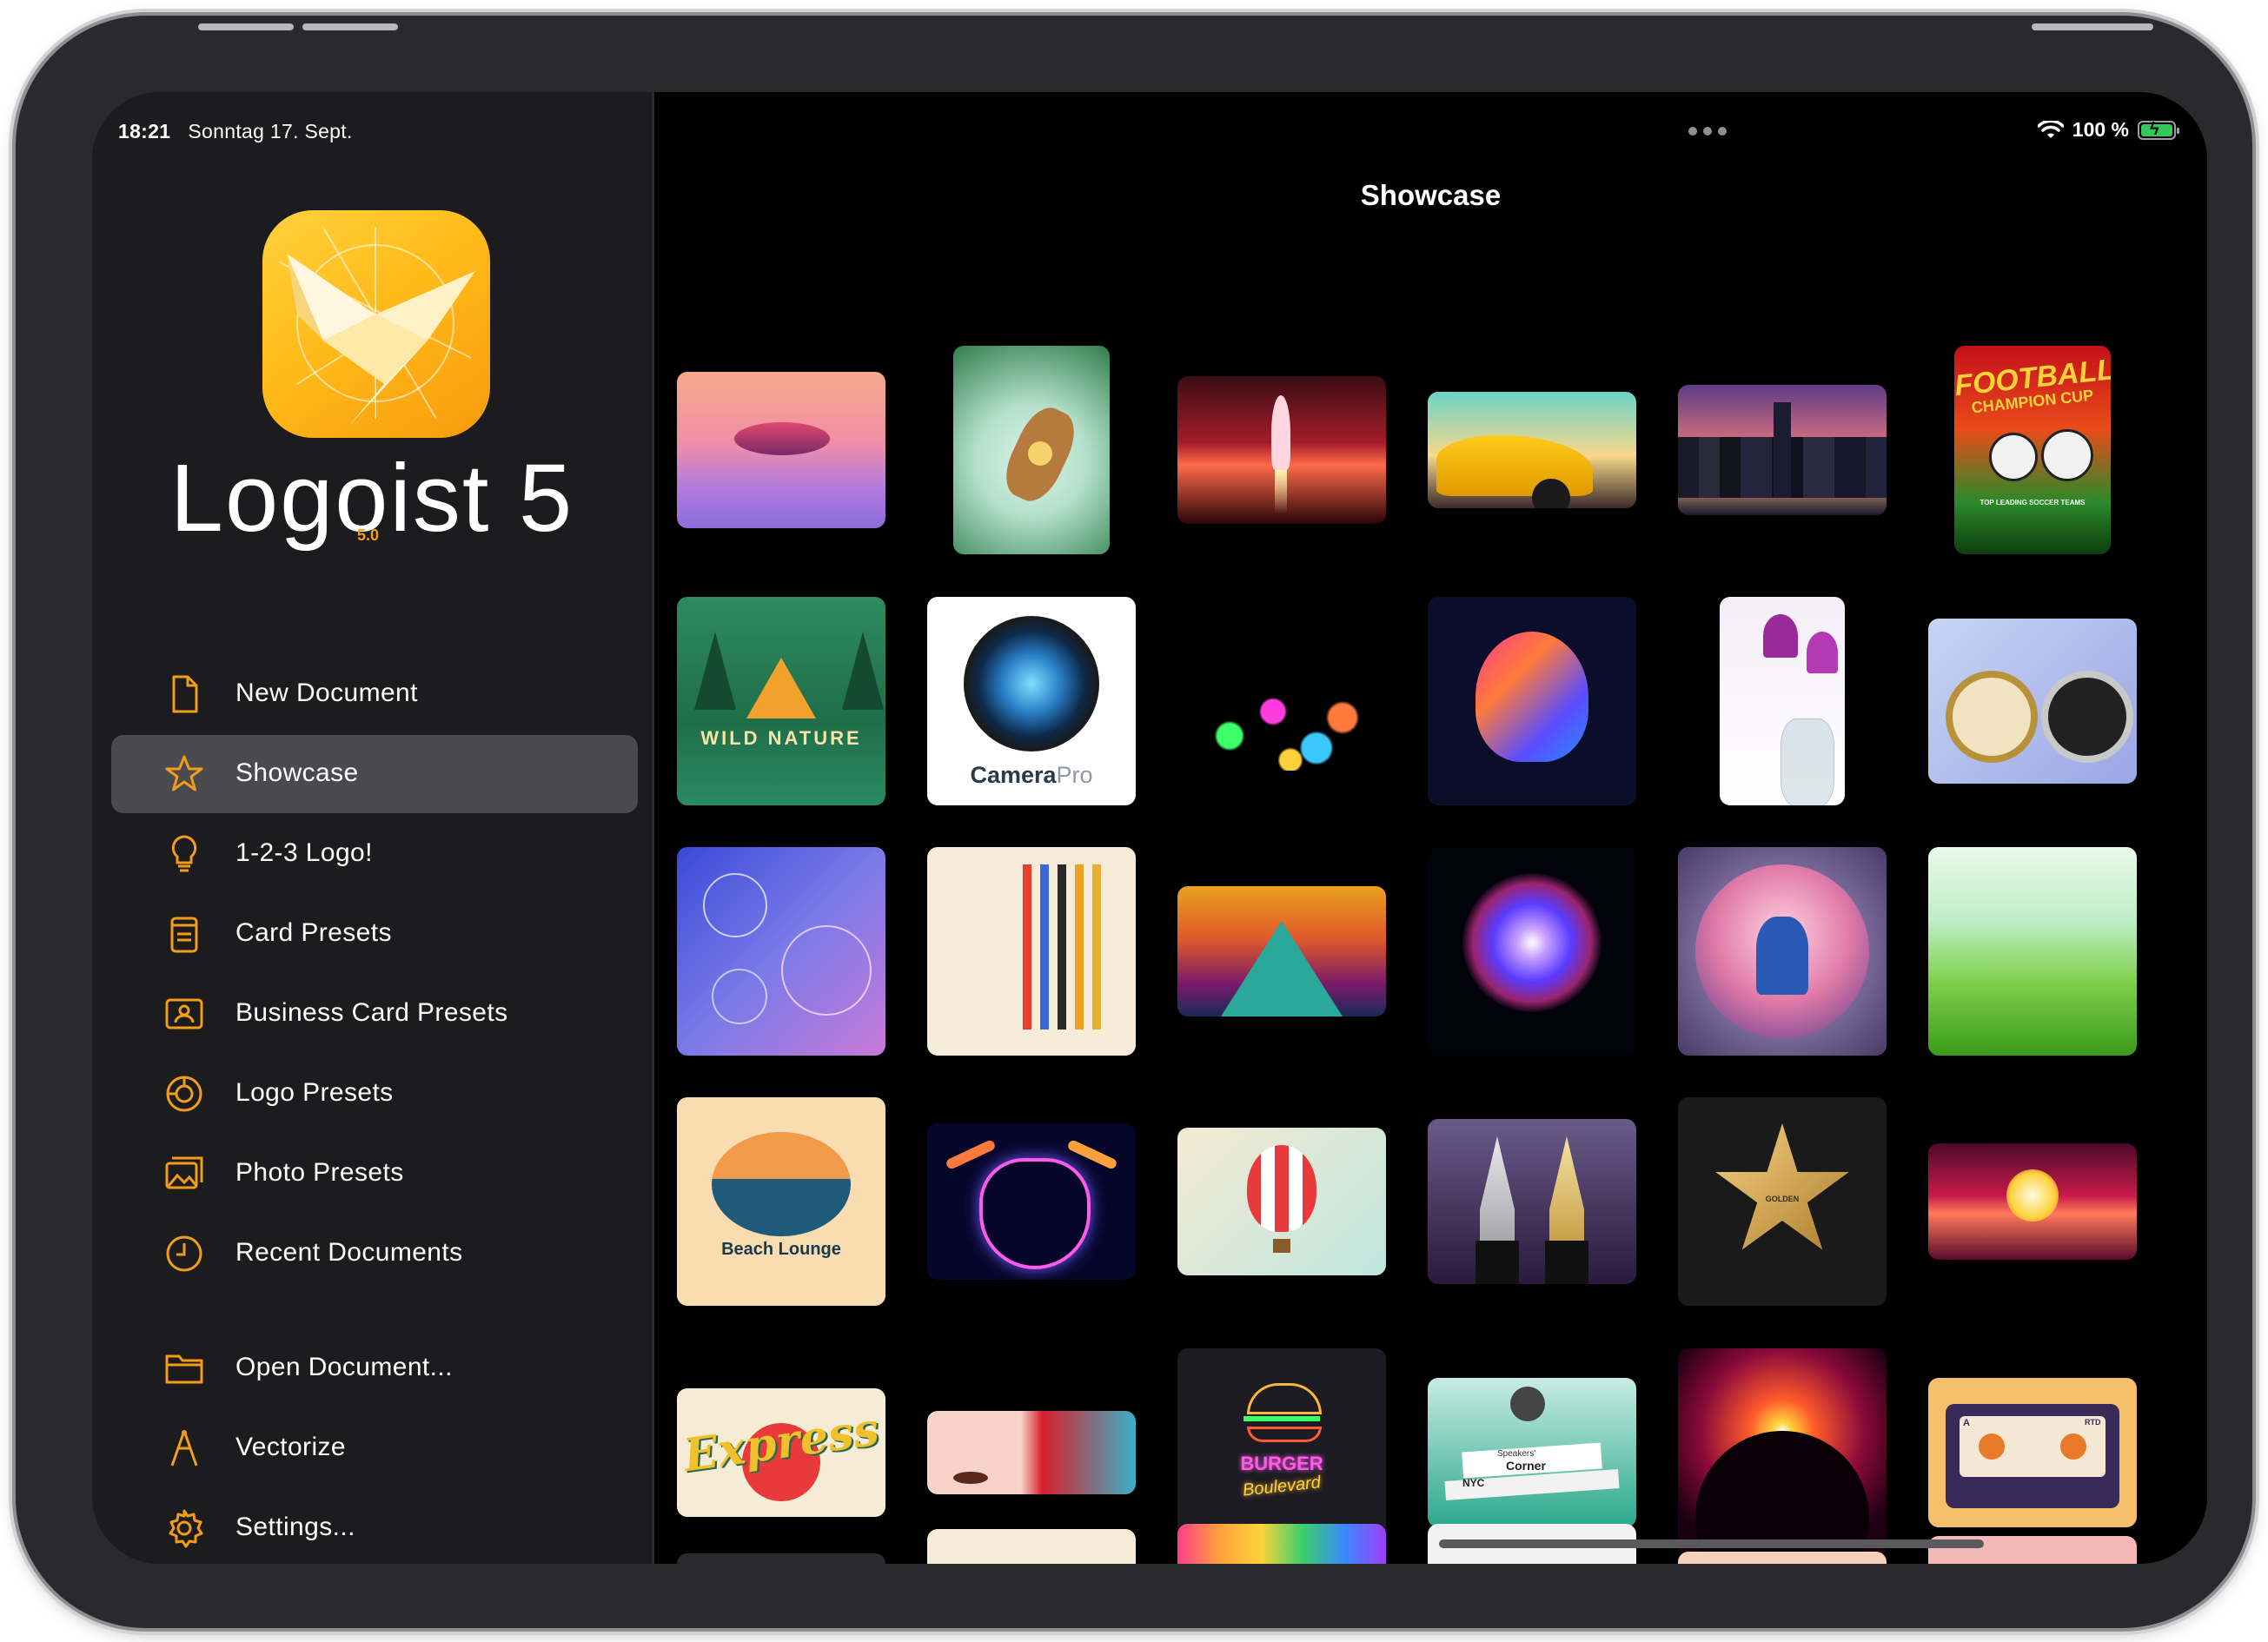  Describe the element at coordinates (1782, 1199) in the screenshot. I see `tile-caption: GOLDEN` at that location.